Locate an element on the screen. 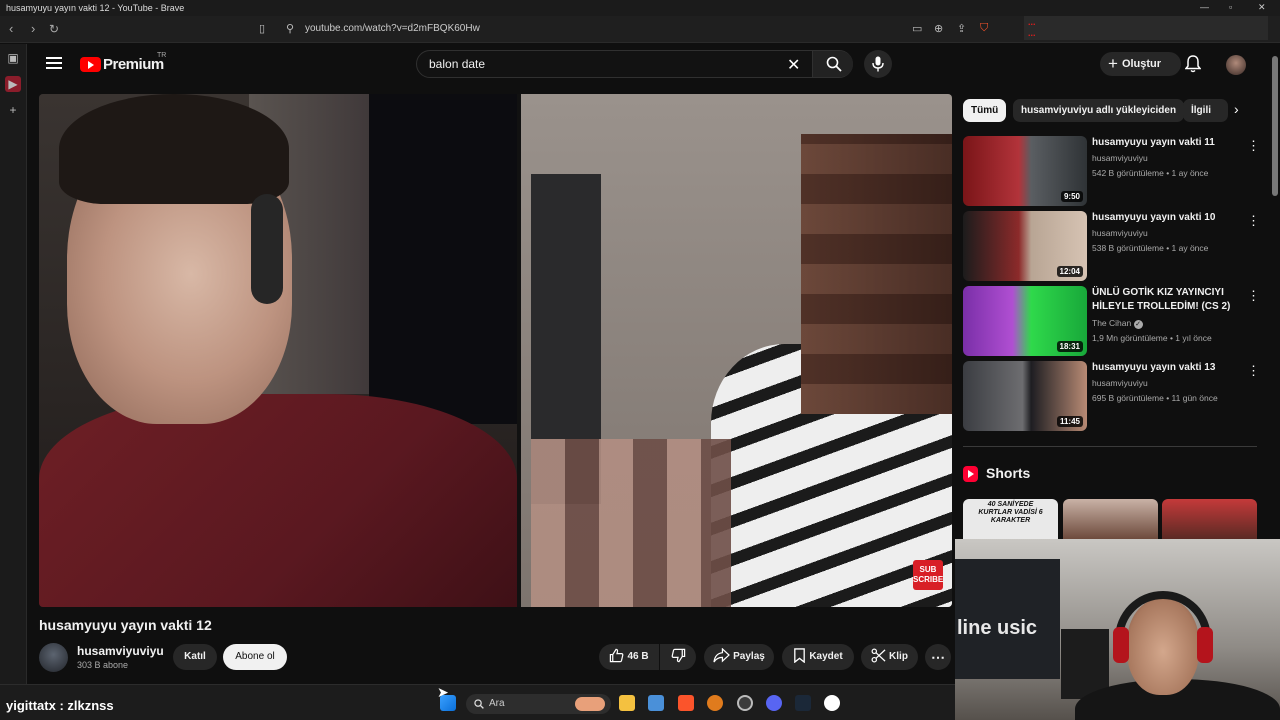 The height and width of the screenshot is (720, 1280). page-scrollbar is located at coordinates (1275, 291).